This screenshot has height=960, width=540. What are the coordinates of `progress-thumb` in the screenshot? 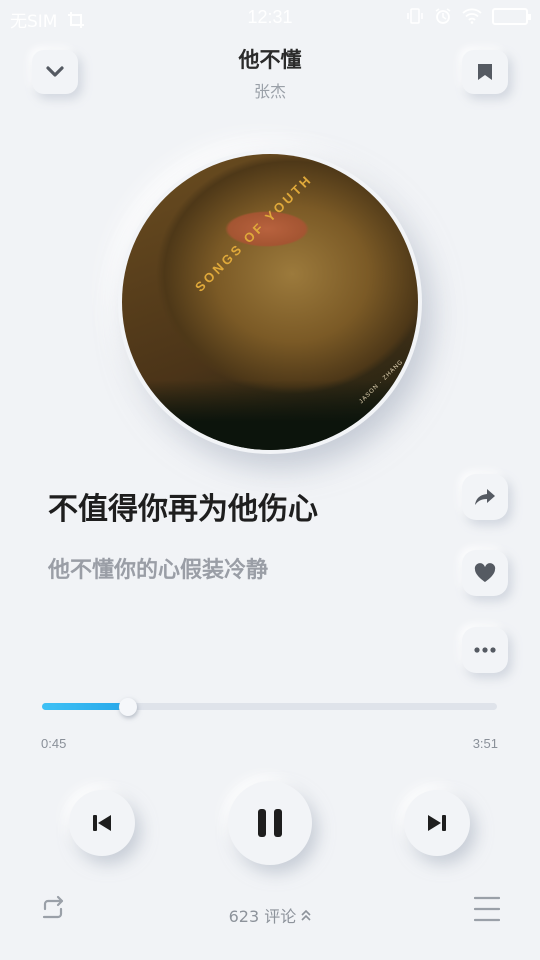 It's located at (128, 707).